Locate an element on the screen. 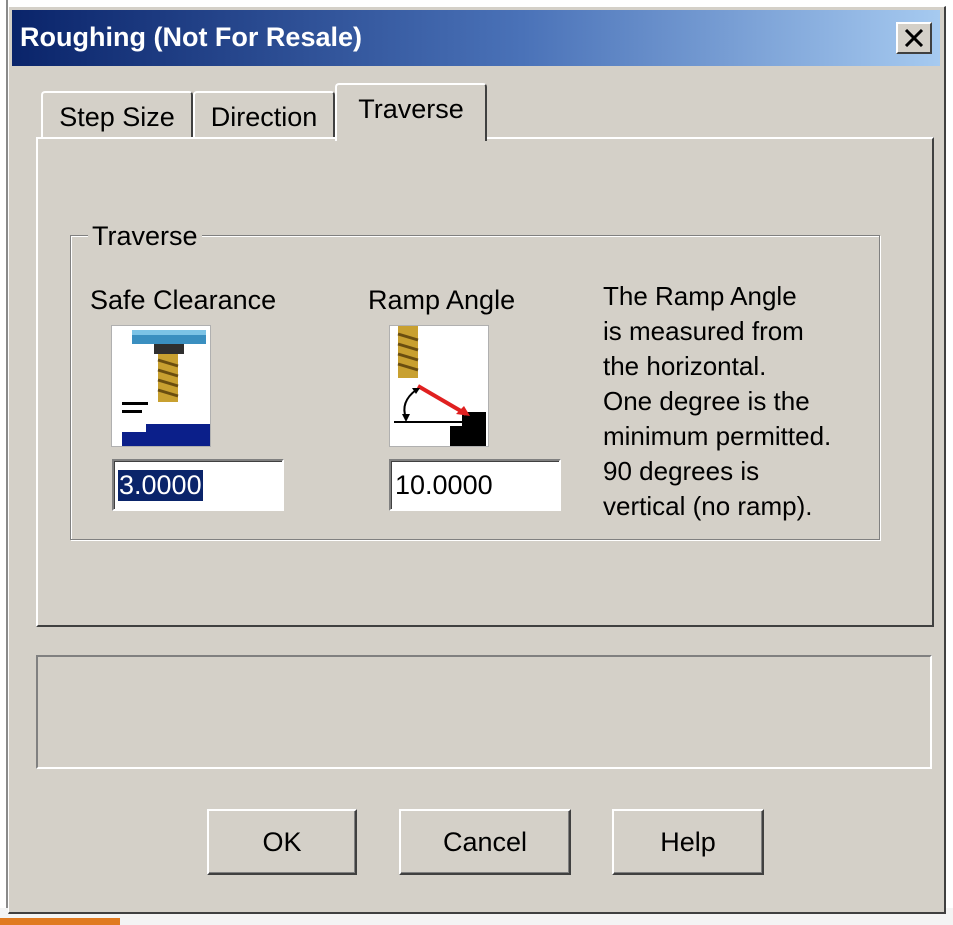  cancel-button: Cancel is located at coordinates (485, 842).